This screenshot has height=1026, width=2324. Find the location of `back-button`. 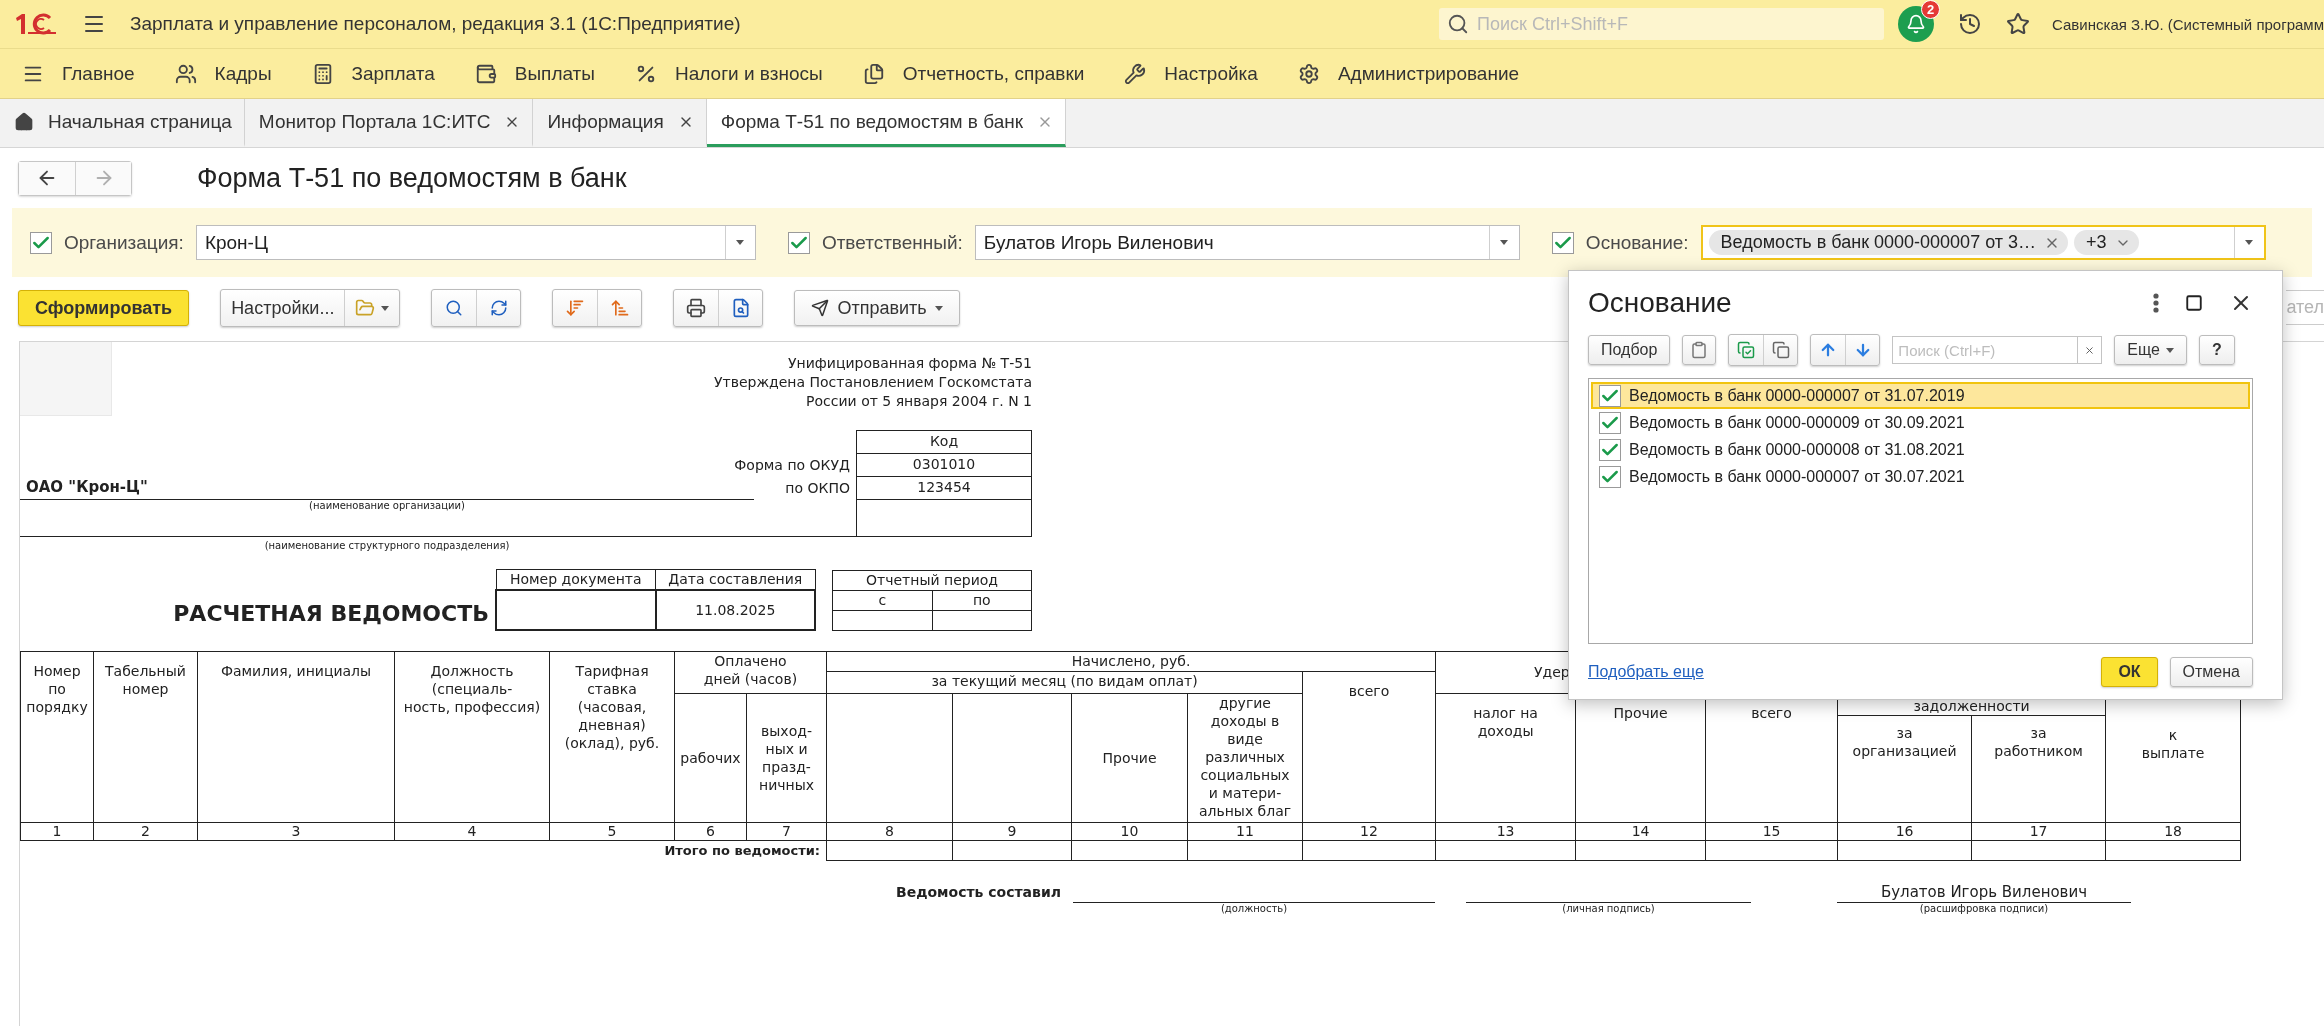

back-button is located at coordinates (47, 178).